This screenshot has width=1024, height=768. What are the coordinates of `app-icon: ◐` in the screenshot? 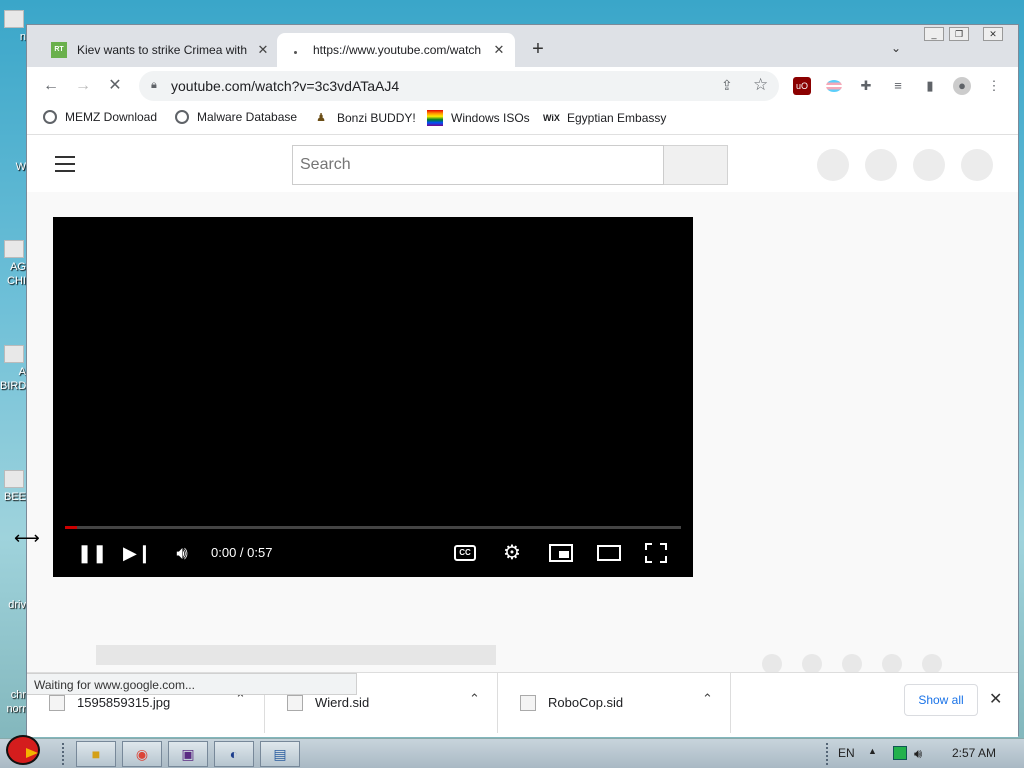 It's located at (234, 754).